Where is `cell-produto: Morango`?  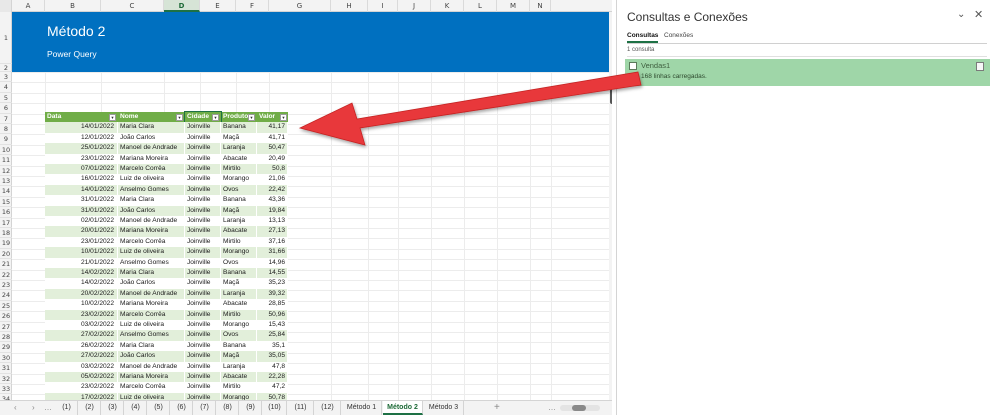 cell-produto: Morango is located at coordinates (239, 179).